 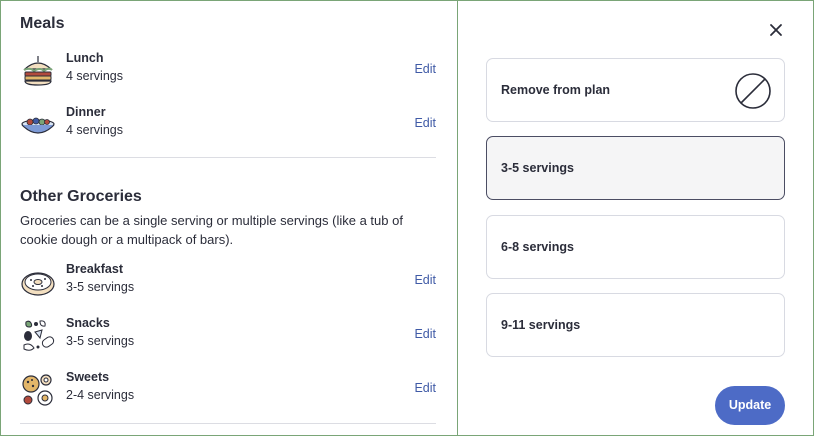 I want to click on option-9-11-servings: 9-11 servings, so click(x=635, y=325).